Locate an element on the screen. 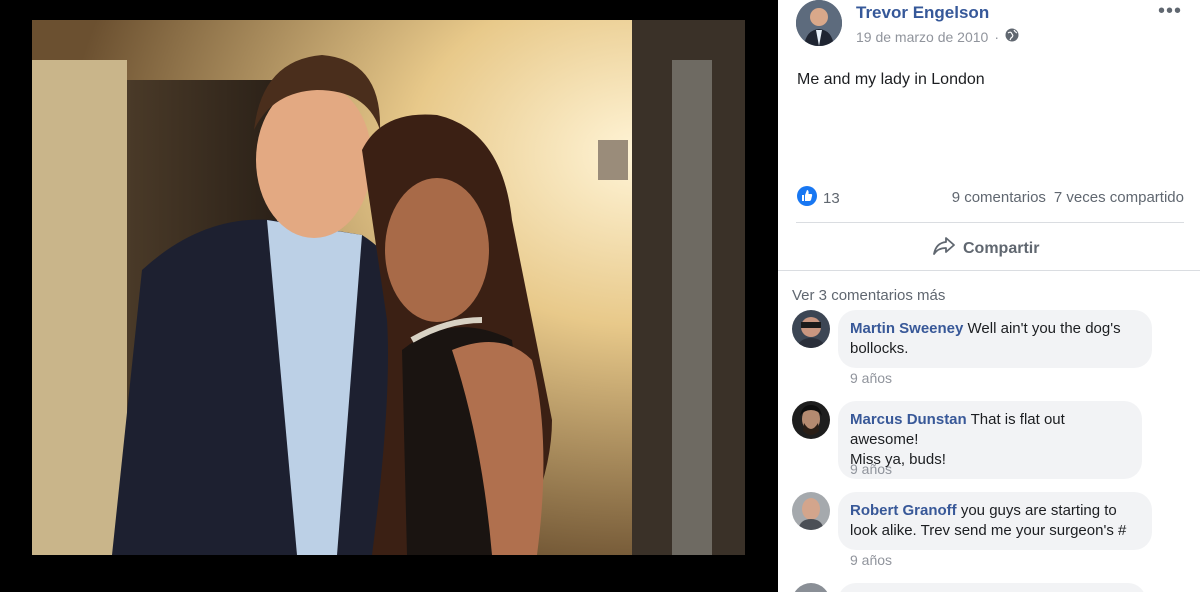 This screenshot has width=1200, height=592. share-label: Compartir is located at coordinates (1001, 248).